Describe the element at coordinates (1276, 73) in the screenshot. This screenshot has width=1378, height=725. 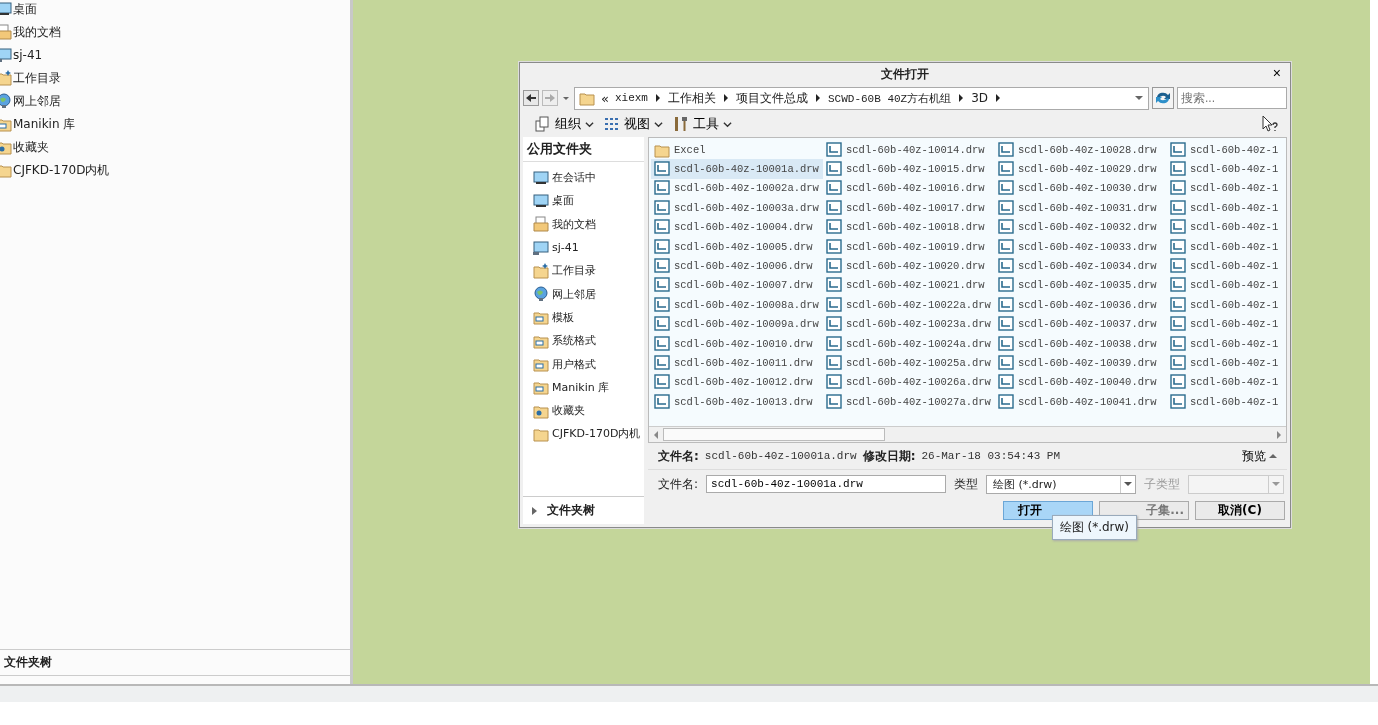
I see `close-button: ×` at that location.